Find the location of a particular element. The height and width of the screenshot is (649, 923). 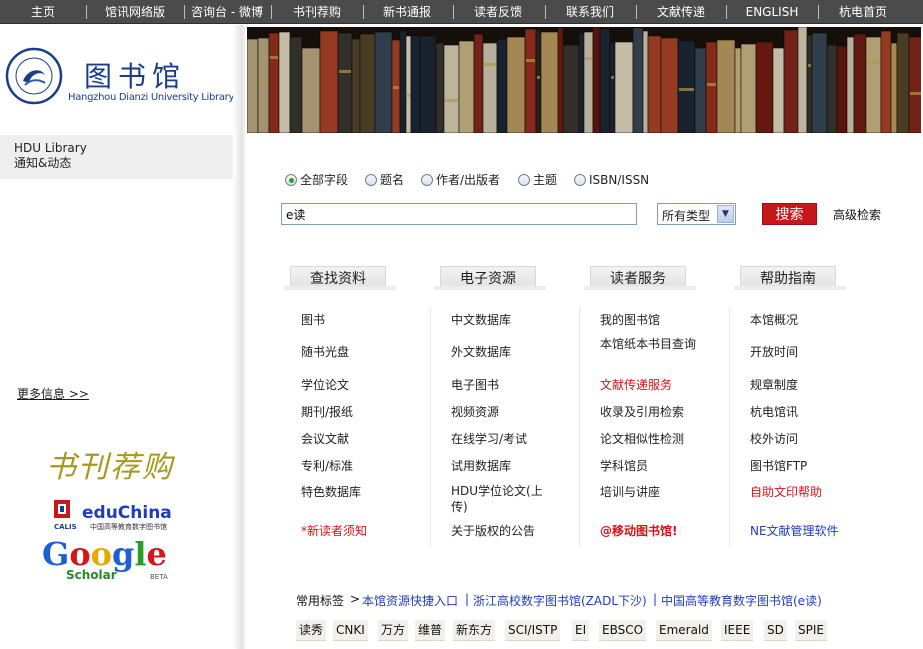

database-tag: EBSCO is located at coordinates (623, 630).